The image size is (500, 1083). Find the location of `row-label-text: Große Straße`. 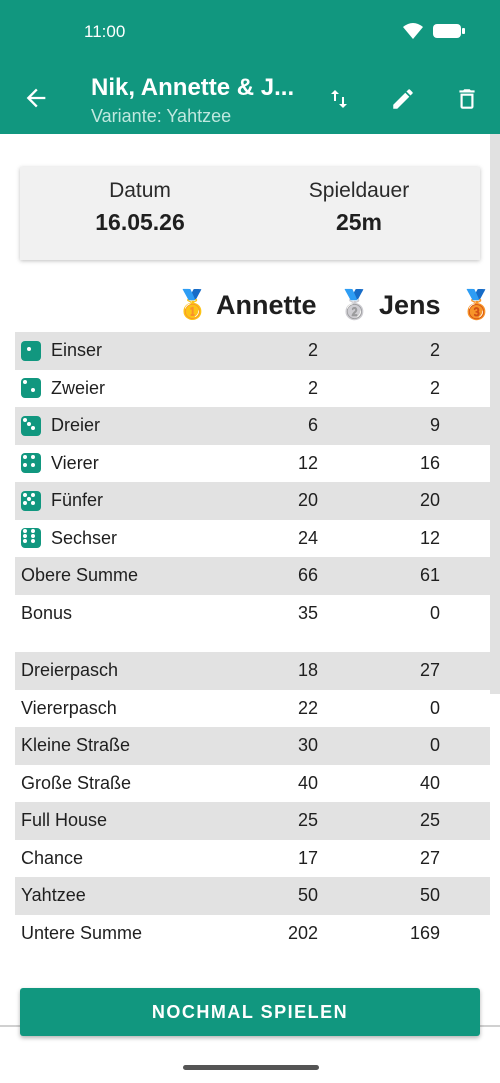

row-label-text: Große Straße is located at coordinates (76, 782).